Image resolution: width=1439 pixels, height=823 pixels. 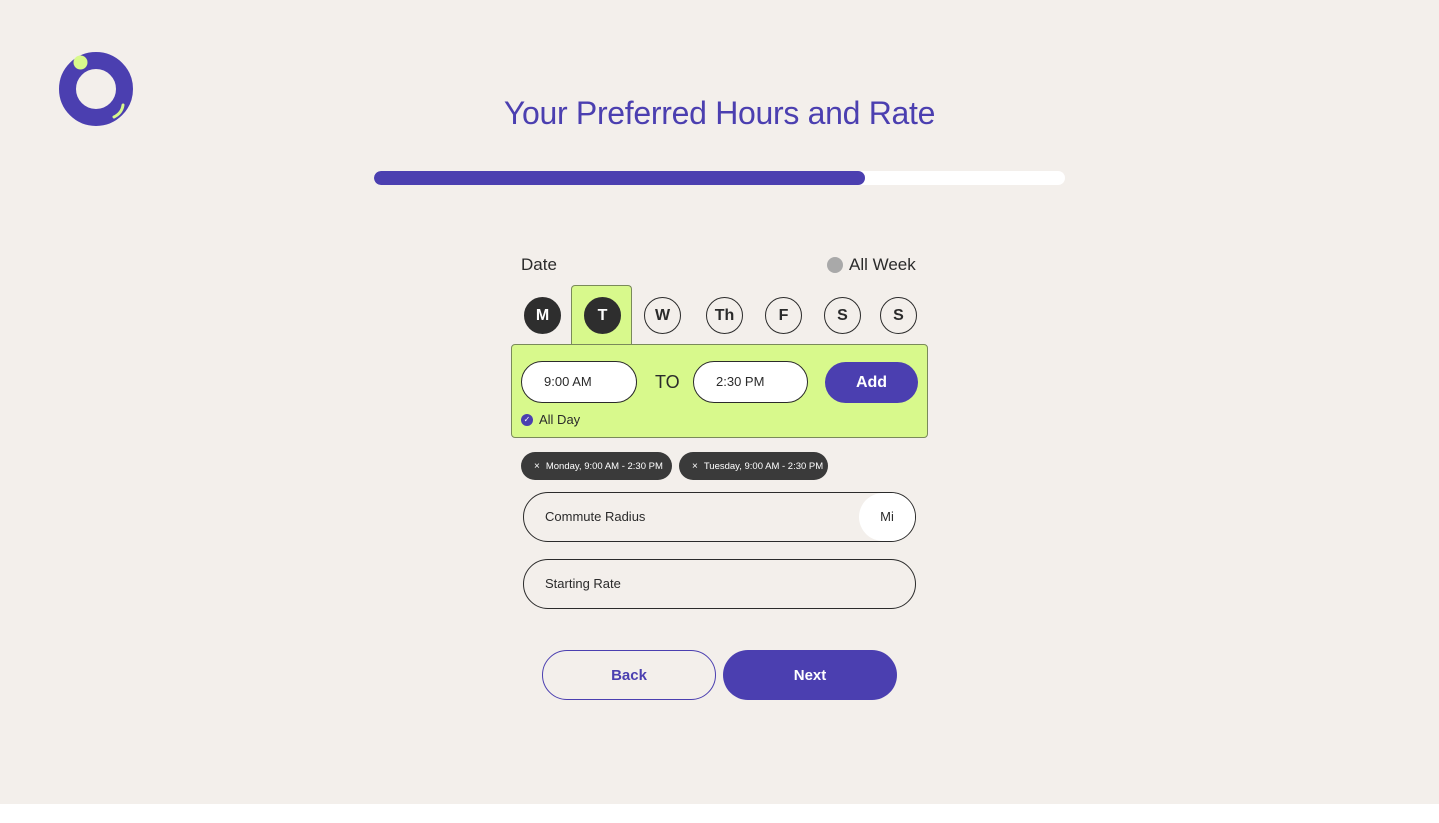 I want to click on starting-rate-input: Starting Rate, so click(x=719, y=584).